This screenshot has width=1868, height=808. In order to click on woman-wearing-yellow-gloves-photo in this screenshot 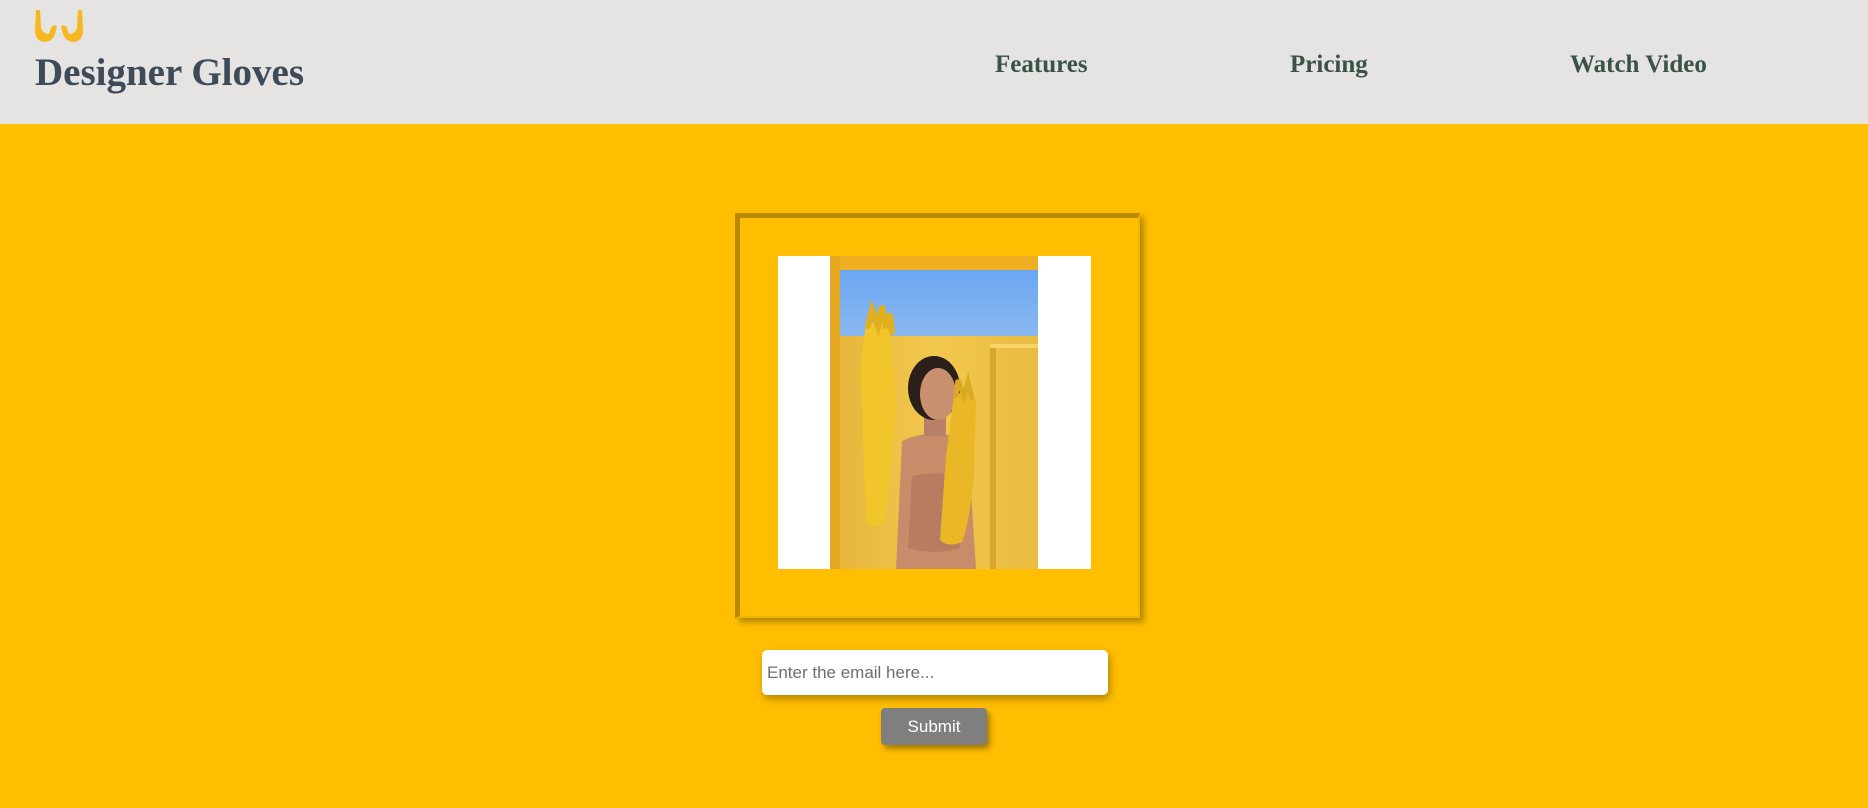, I will do `click(934, 412)`.